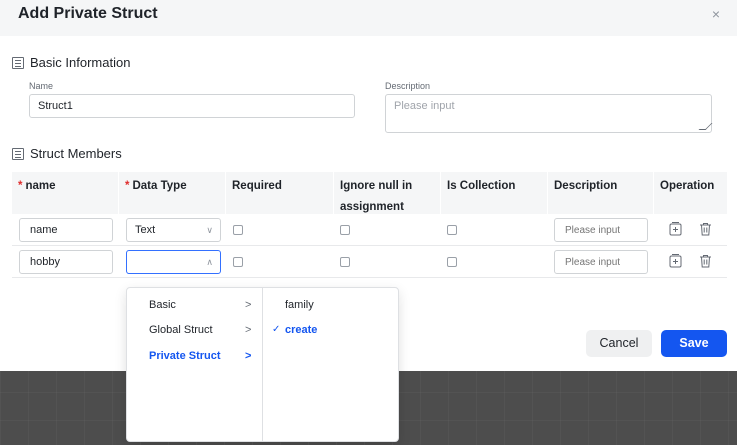 This screenshot has width=737, height=445. I want to click on cascader-option-create: ✓ create, so click(331, 330).